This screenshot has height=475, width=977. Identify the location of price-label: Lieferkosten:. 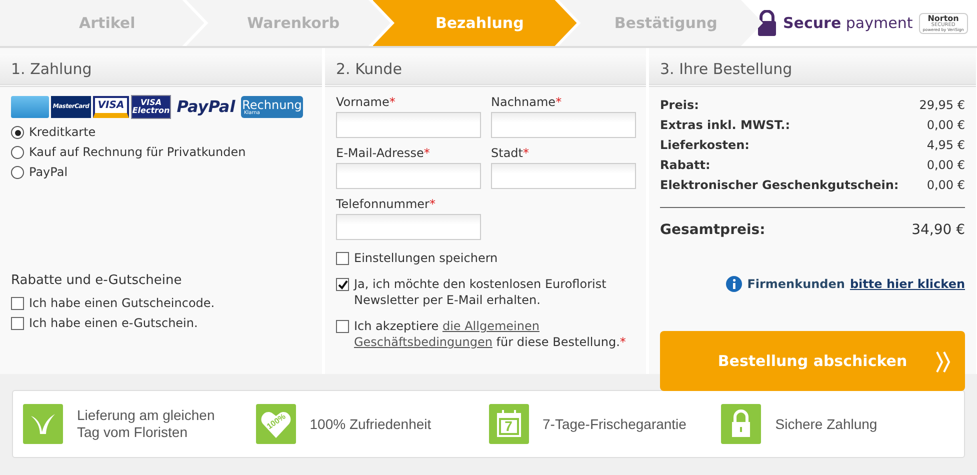
(705, 145).